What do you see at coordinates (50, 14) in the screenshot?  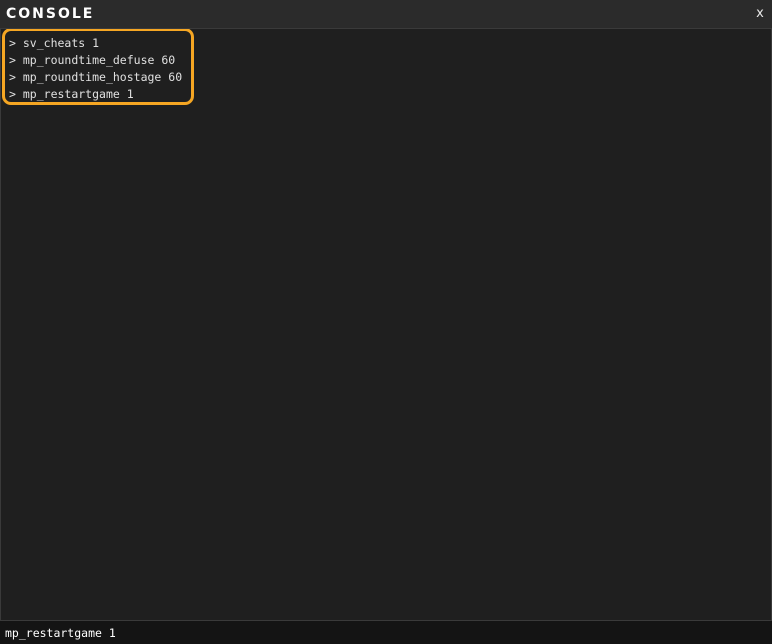 I see `console-title: CONSOLE` at bounding box center [50, 14].